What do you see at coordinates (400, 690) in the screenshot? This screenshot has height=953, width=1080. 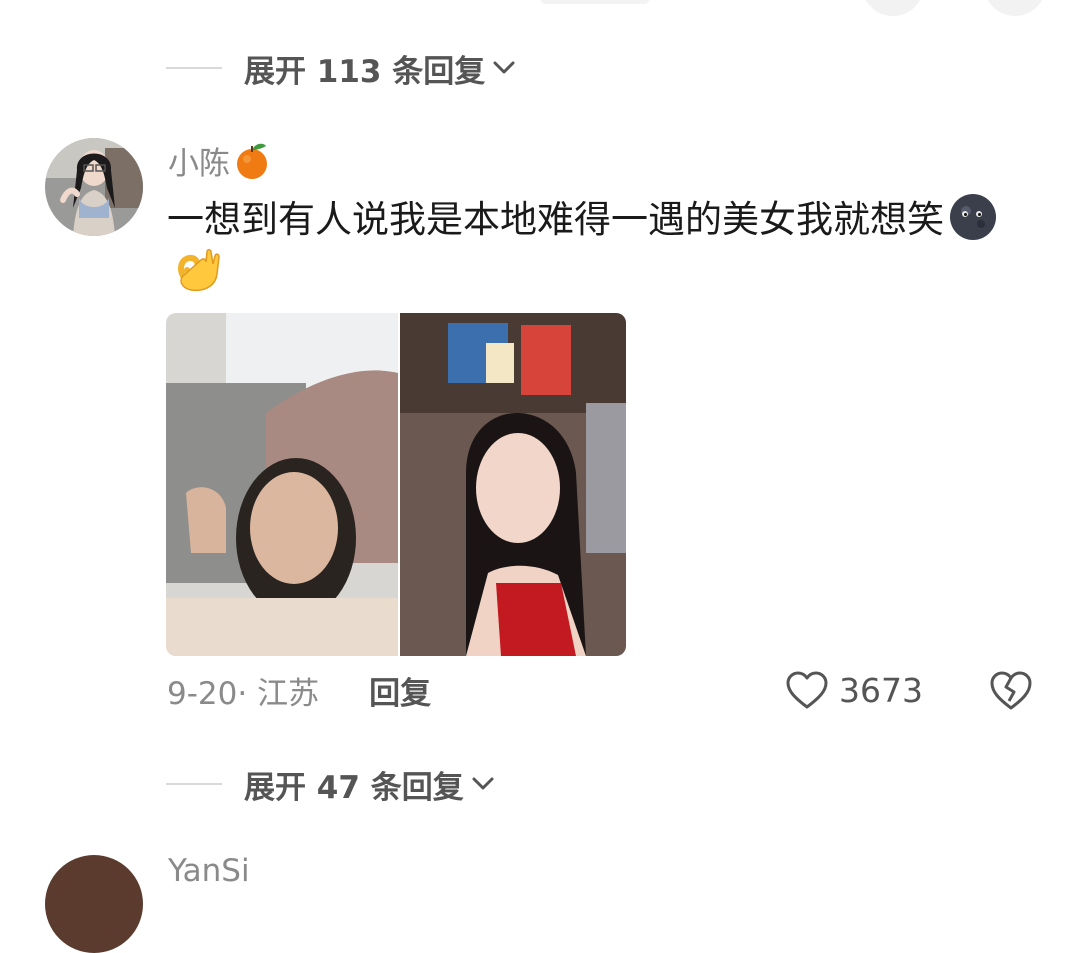 I see `reply-button: 回复` at bounding box center [400, 690].